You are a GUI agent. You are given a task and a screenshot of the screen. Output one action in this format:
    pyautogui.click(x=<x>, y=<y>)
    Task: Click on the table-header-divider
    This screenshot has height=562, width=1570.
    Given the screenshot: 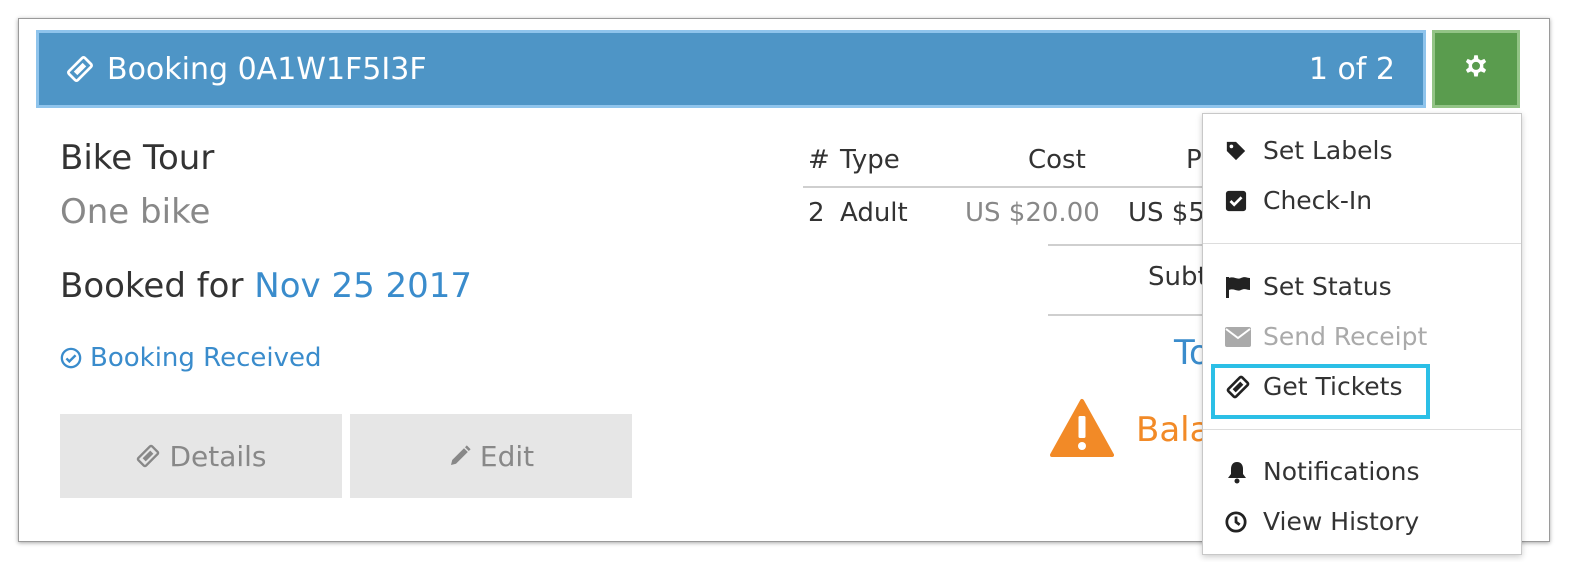 What is the action you would take?
    pyautogui.click(x=1003, y=187)
    